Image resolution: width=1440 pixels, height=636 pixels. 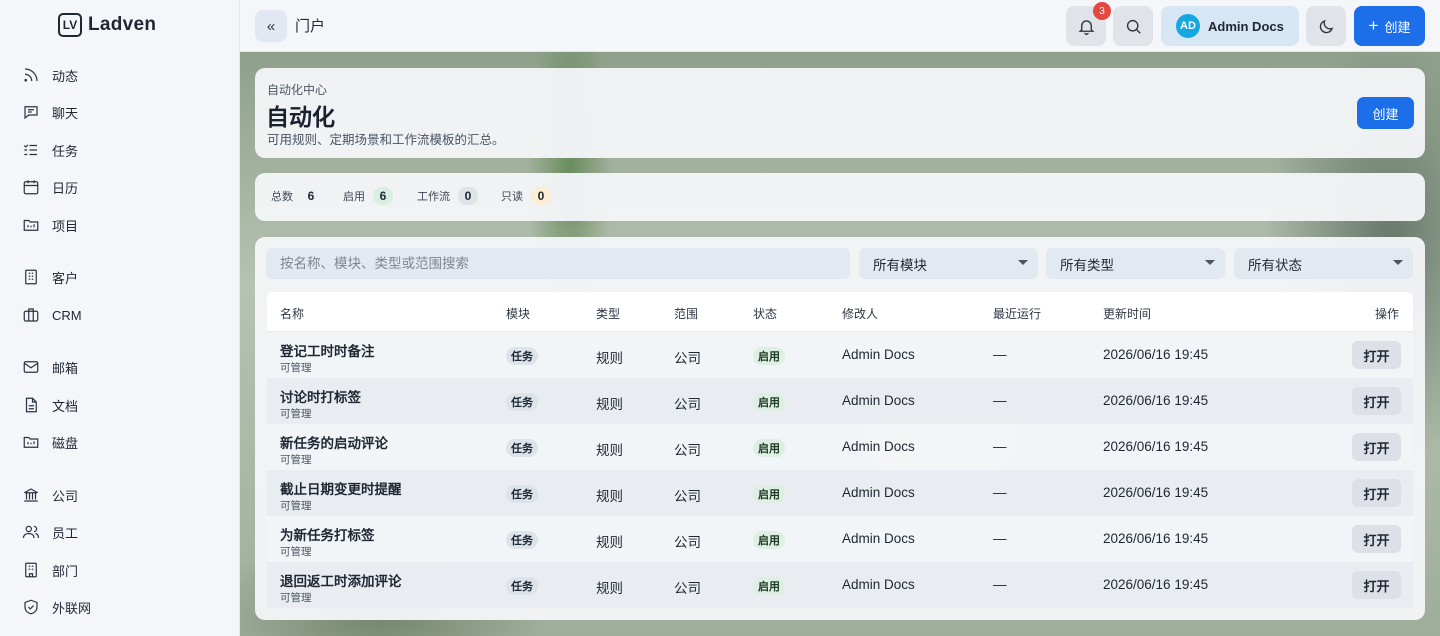 What do you see at coordinates (70, 25) in the screenshot?
I see `logo-mark-icon: LV` at bounding box center [70, 25].